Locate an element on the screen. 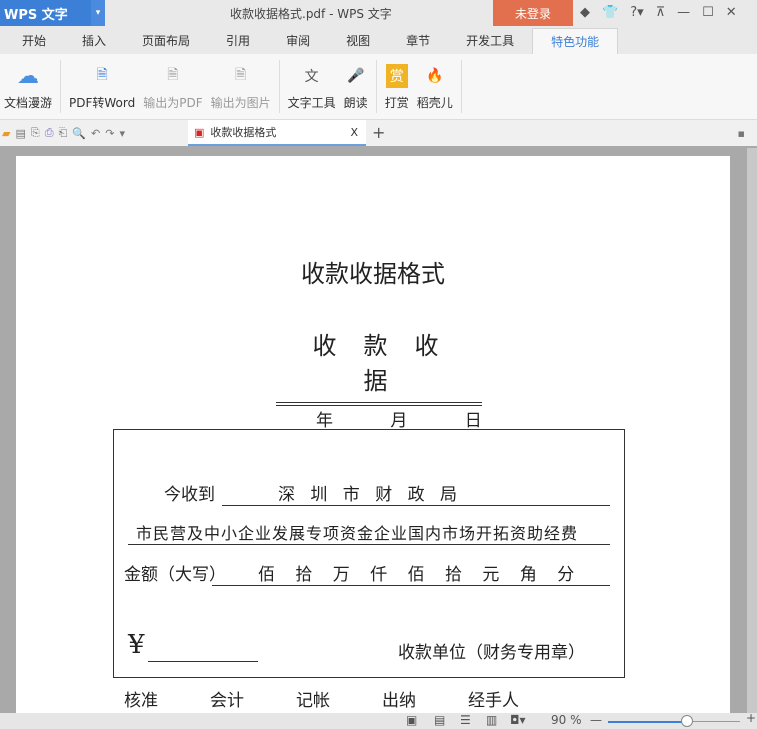 Image resolution: width=757 pixels, height=729 pixels. login-button: 未登录 is located at coordinates (533, 13).